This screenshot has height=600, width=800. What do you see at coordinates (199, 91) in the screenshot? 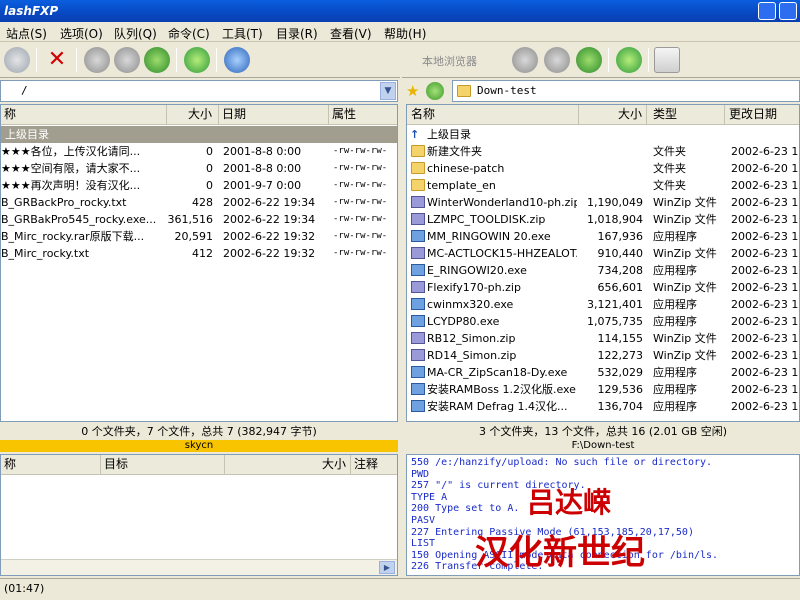
I see `remote-path-combo: / ▼` at bounding box center [199, 91].